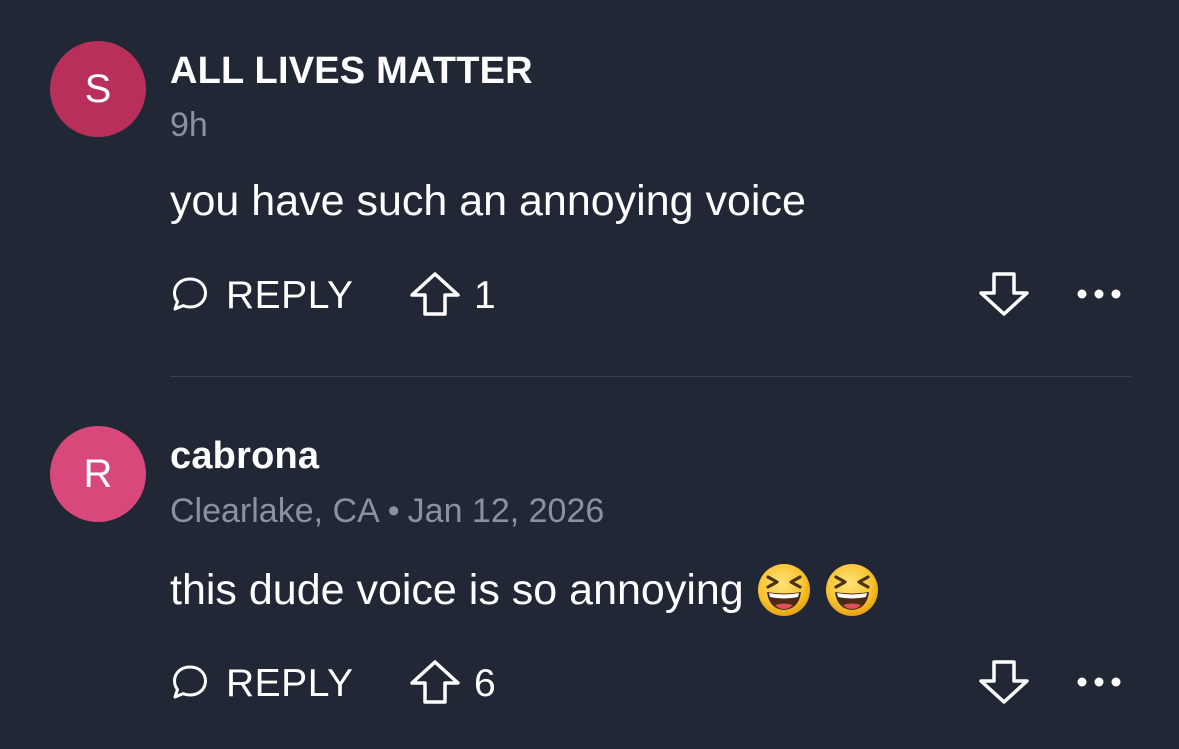 This screenshot has width=1179, height=749. I want to click on comment-meta: Clearlake, CA • Jan 12, 2026, so click(387, 511).